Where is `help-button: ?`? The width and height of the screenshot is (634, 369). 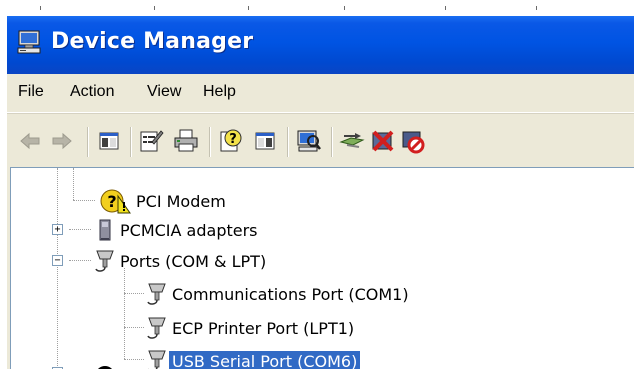
help-button: ? is located at coordinates (231, 141).